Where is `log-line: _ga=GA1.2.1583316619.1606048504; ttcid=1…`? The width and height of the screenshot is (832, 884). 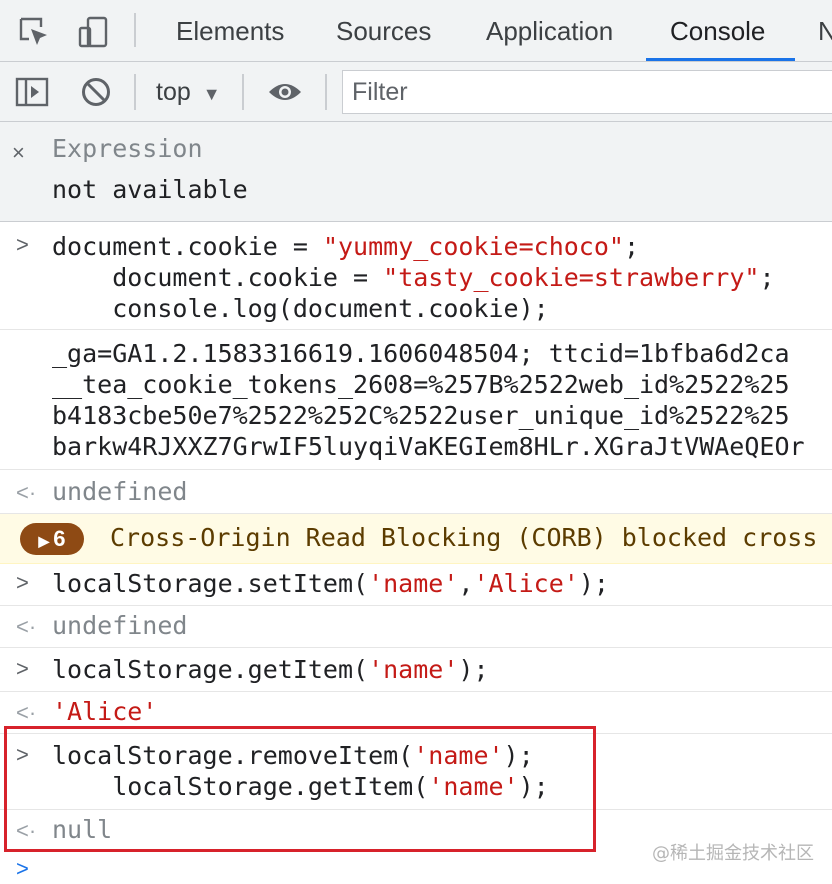
log-line: _ga=GA1.2.1583316619.1606048504; ttcid=1… is located at coordinates (421, 353).